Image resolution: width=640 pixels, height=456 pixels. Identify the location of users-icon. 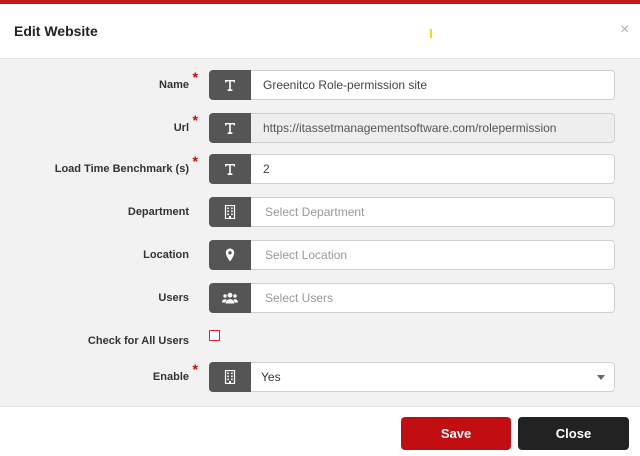
(230, 298).